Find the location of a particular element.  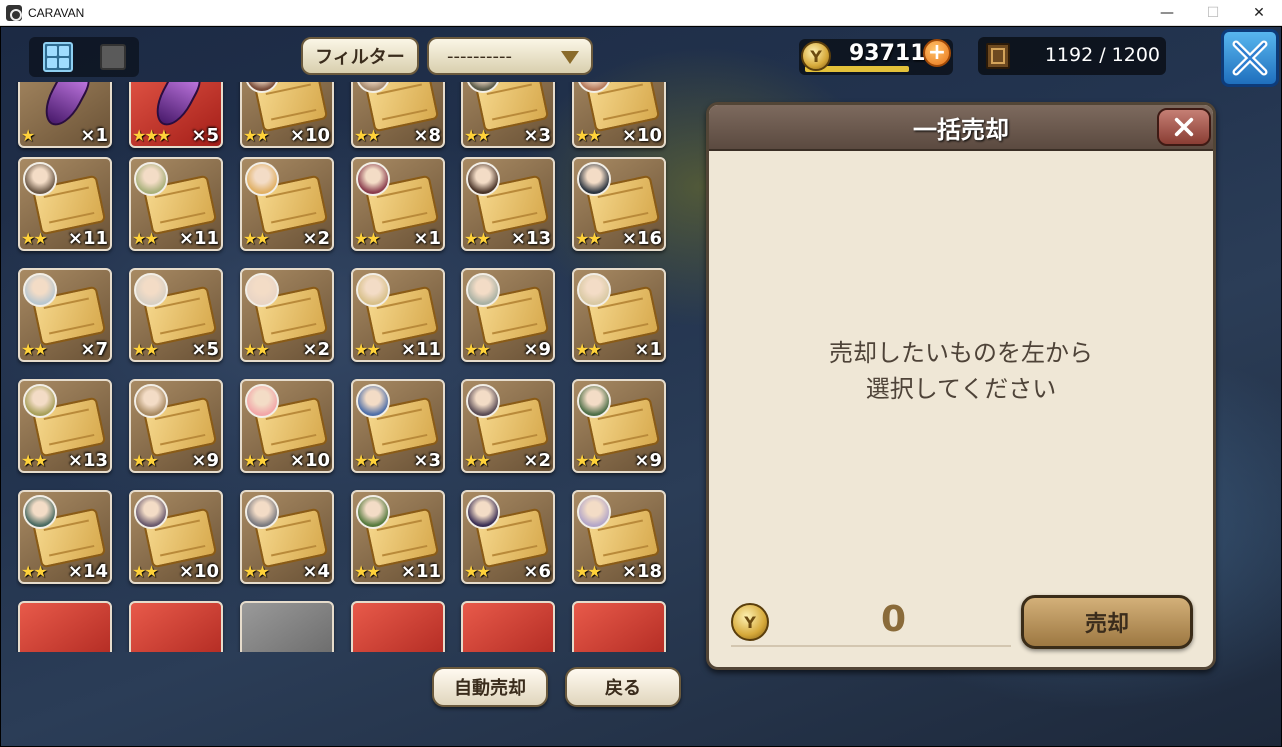

plus-icon: + is located at coordinates (937, 53).